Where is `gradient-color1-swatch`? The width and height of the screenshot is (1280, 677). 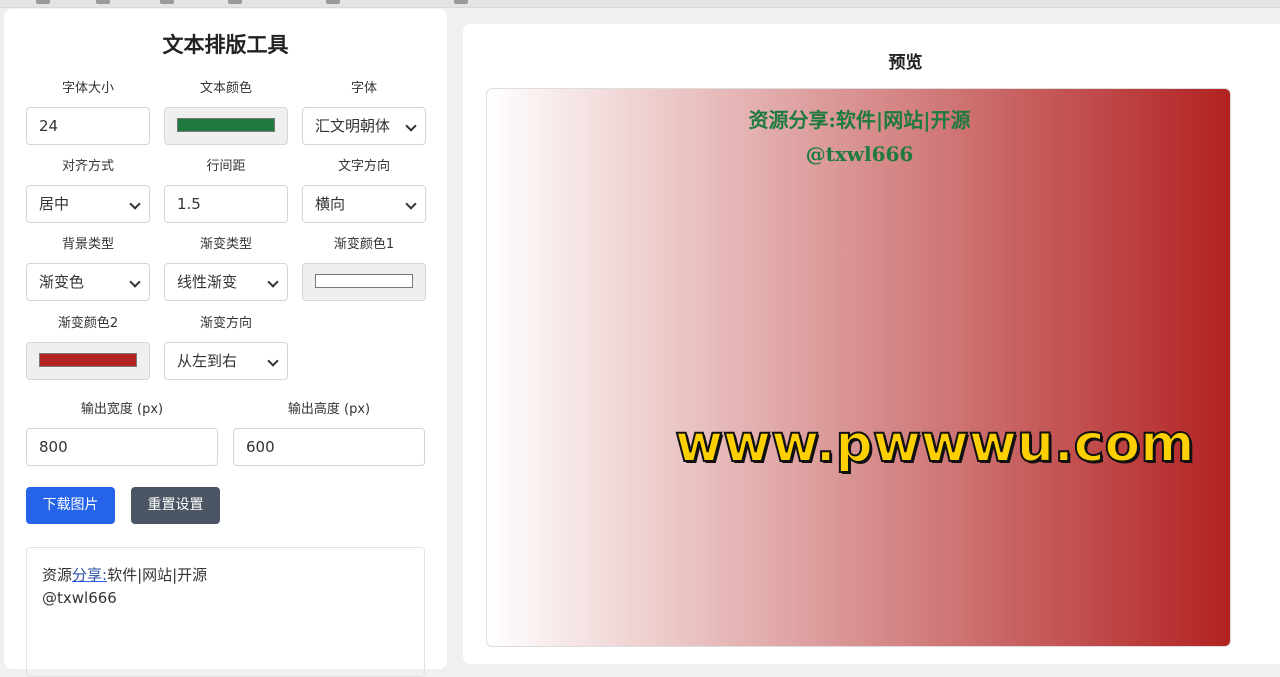 gradient-color1-swatch is located at coordinates (364, 281).